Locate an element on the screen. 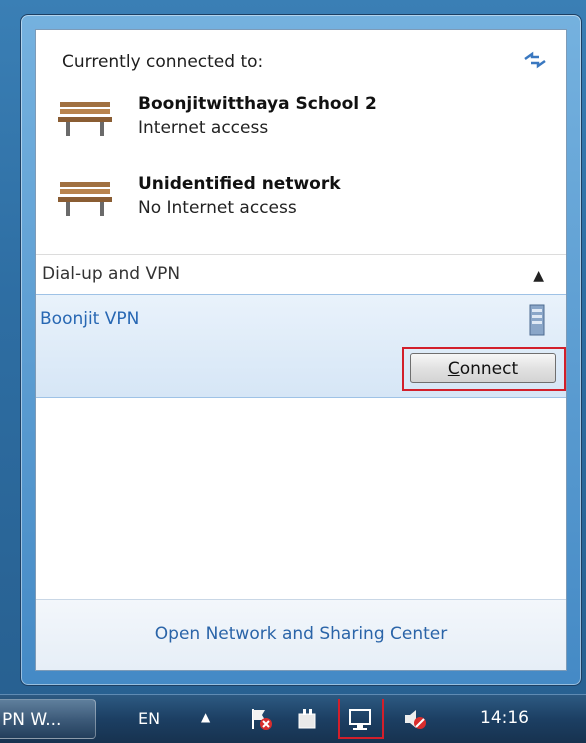 The width and height of the screenshot is (586, 743). vpn-name: Boonjit VPN is located at coordinates (90, 319).